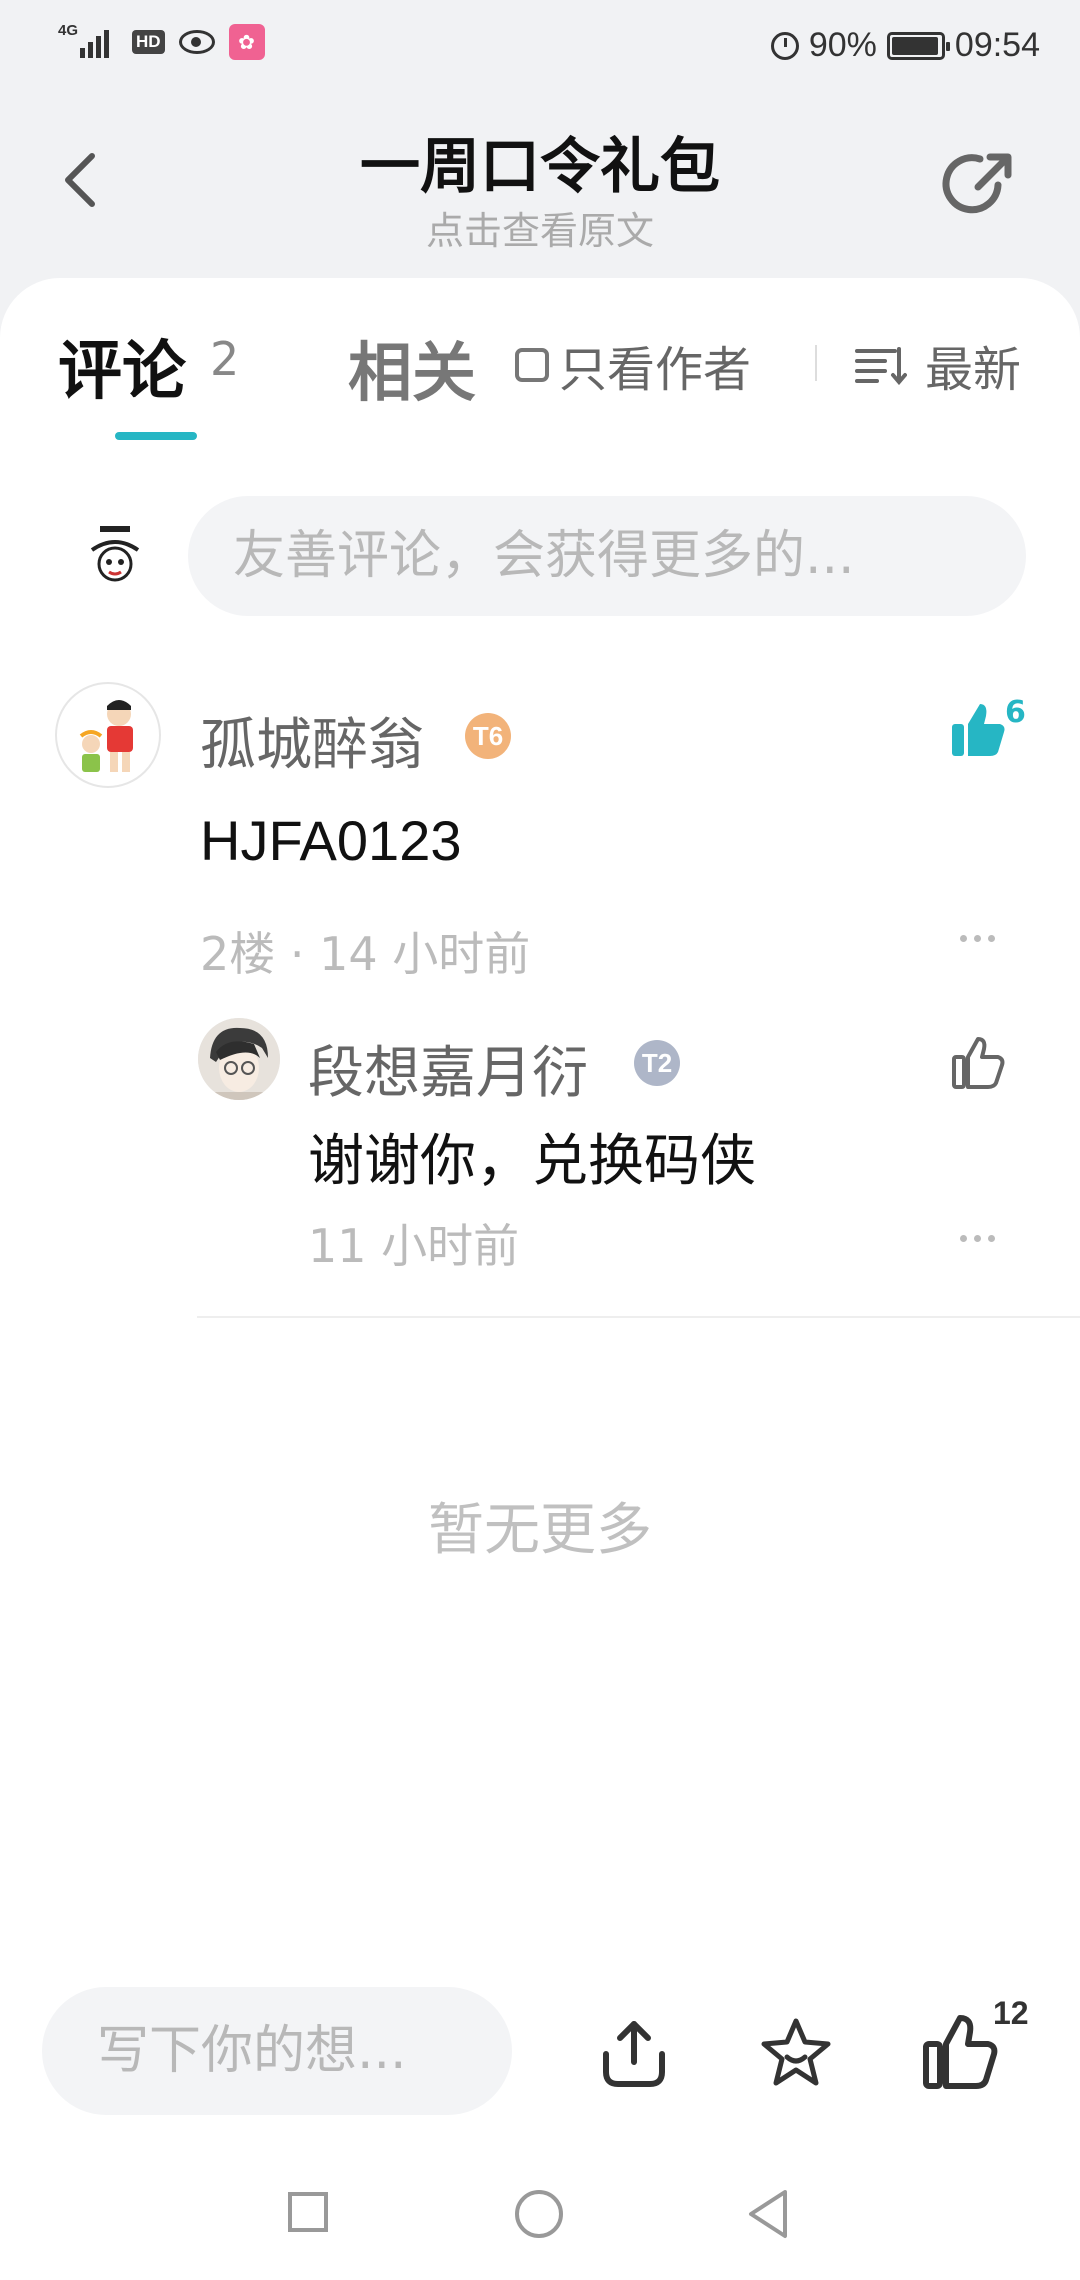 The height and width of the screenshot is (2280, 1080). Describe the element at coordinates (540, 227) in the screenshot. I see `view-original-link: 点击查看原文` at that location.